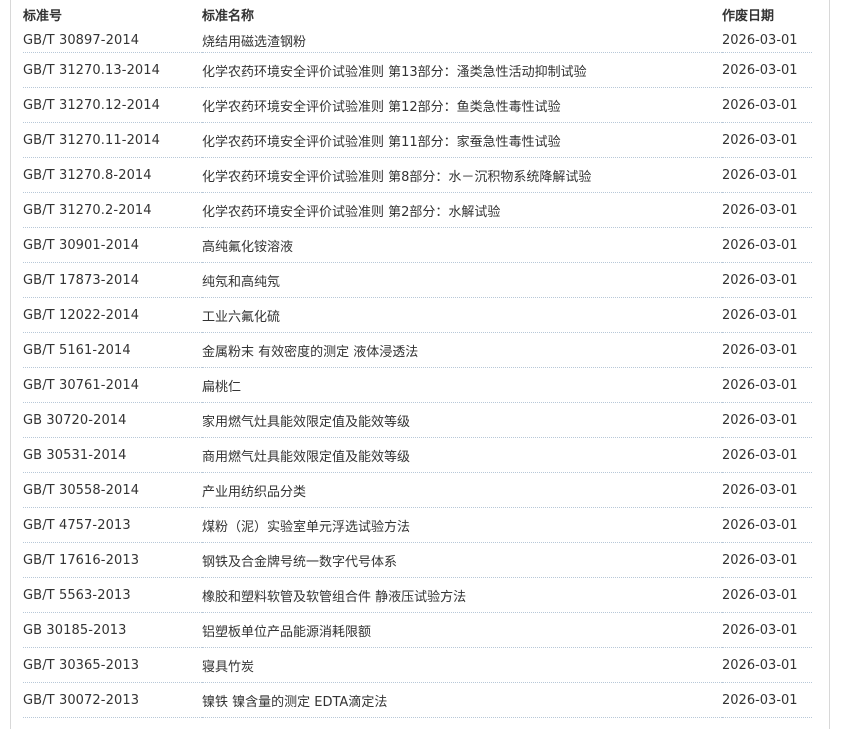 Image resolution: width=841 pixels, height=729 pixels. I want to click on standard-name-link: 纯氖和高纯氖, so click(462, 280).